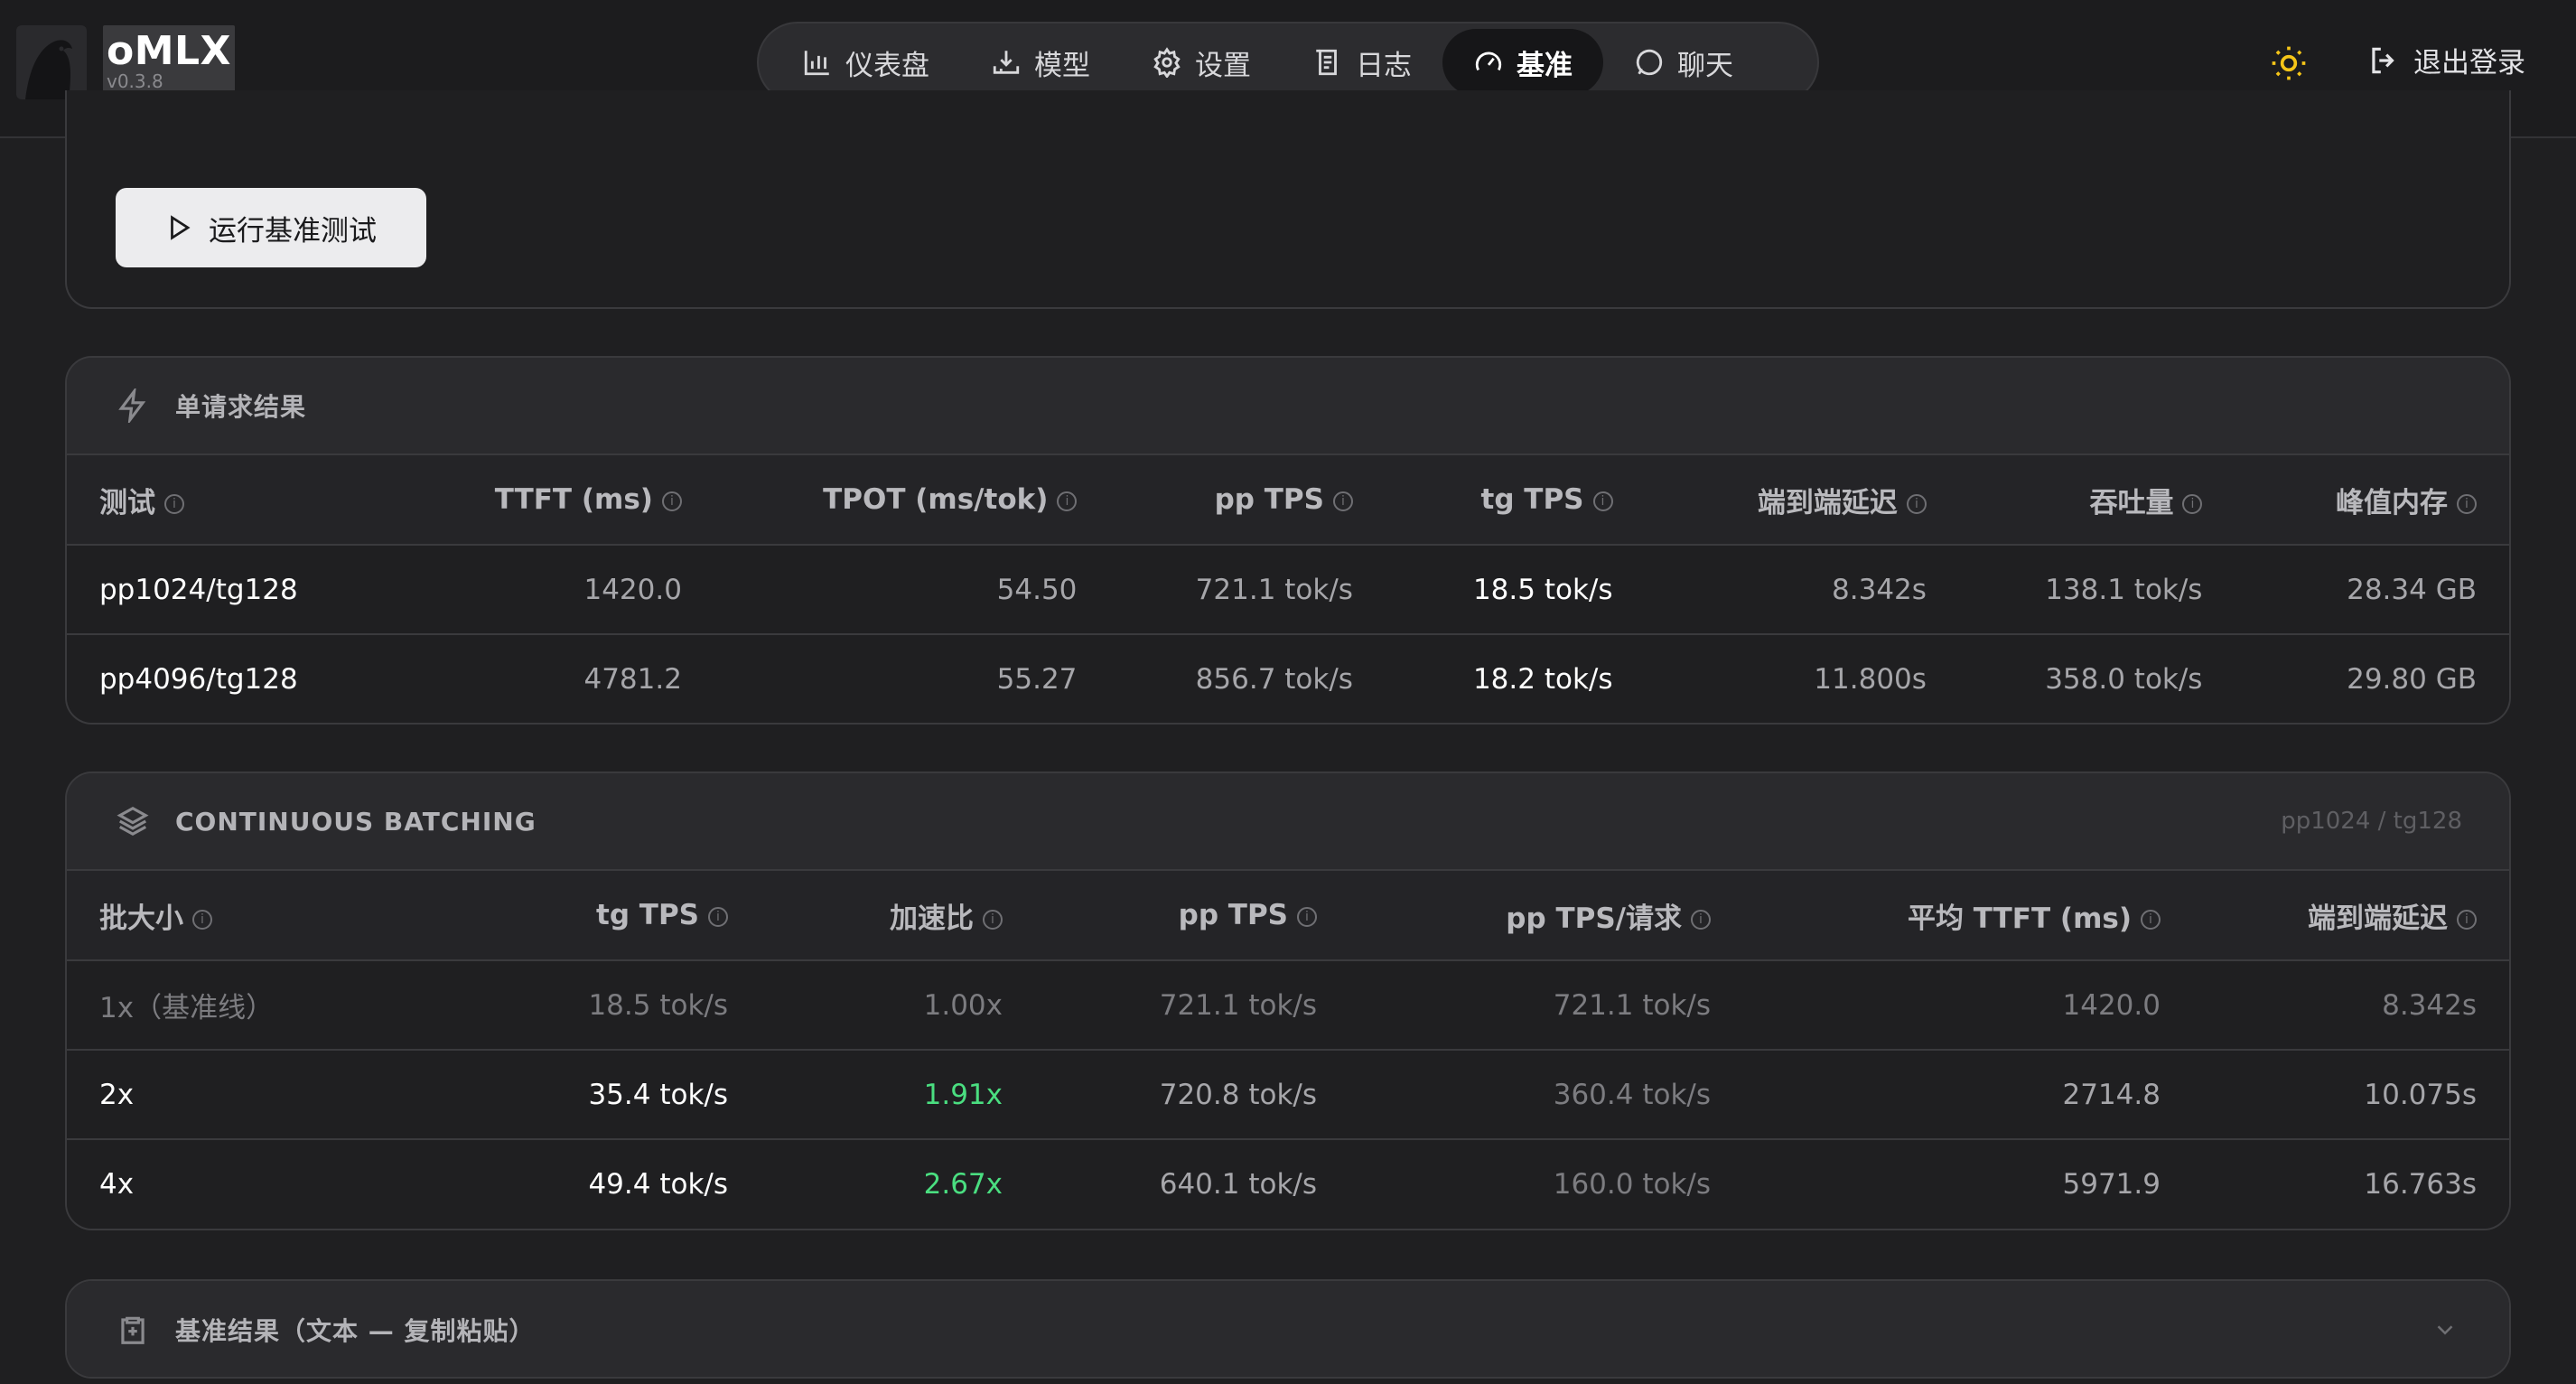  What do you see at coordinates (898, 1005) in the screenshot?
I see `cell-speedup: 1.00x` at bounding box center [898, 1005].